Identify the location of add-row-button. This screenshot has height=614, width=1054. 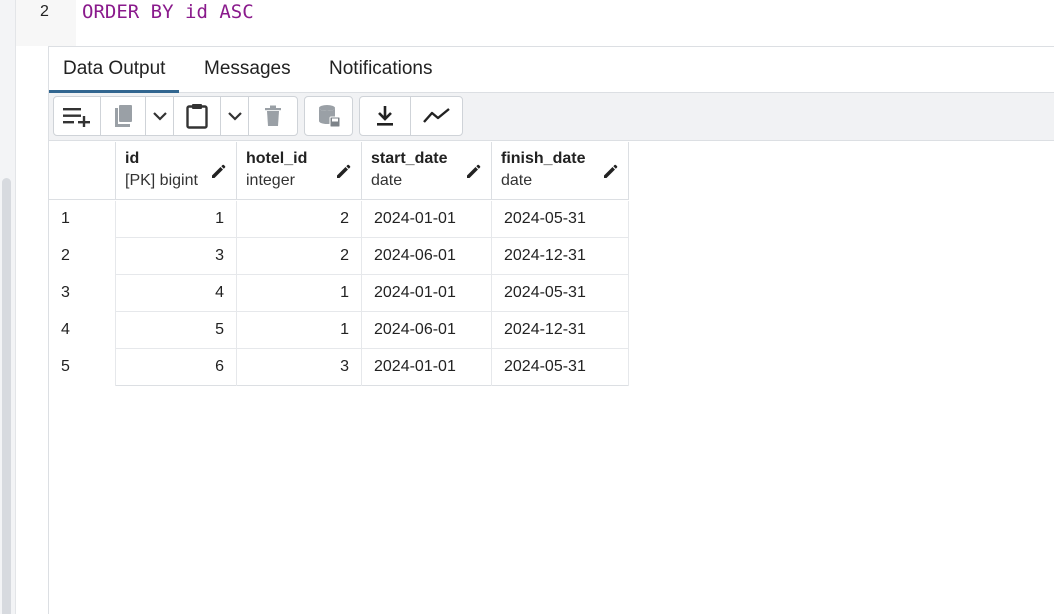
(77, 116).